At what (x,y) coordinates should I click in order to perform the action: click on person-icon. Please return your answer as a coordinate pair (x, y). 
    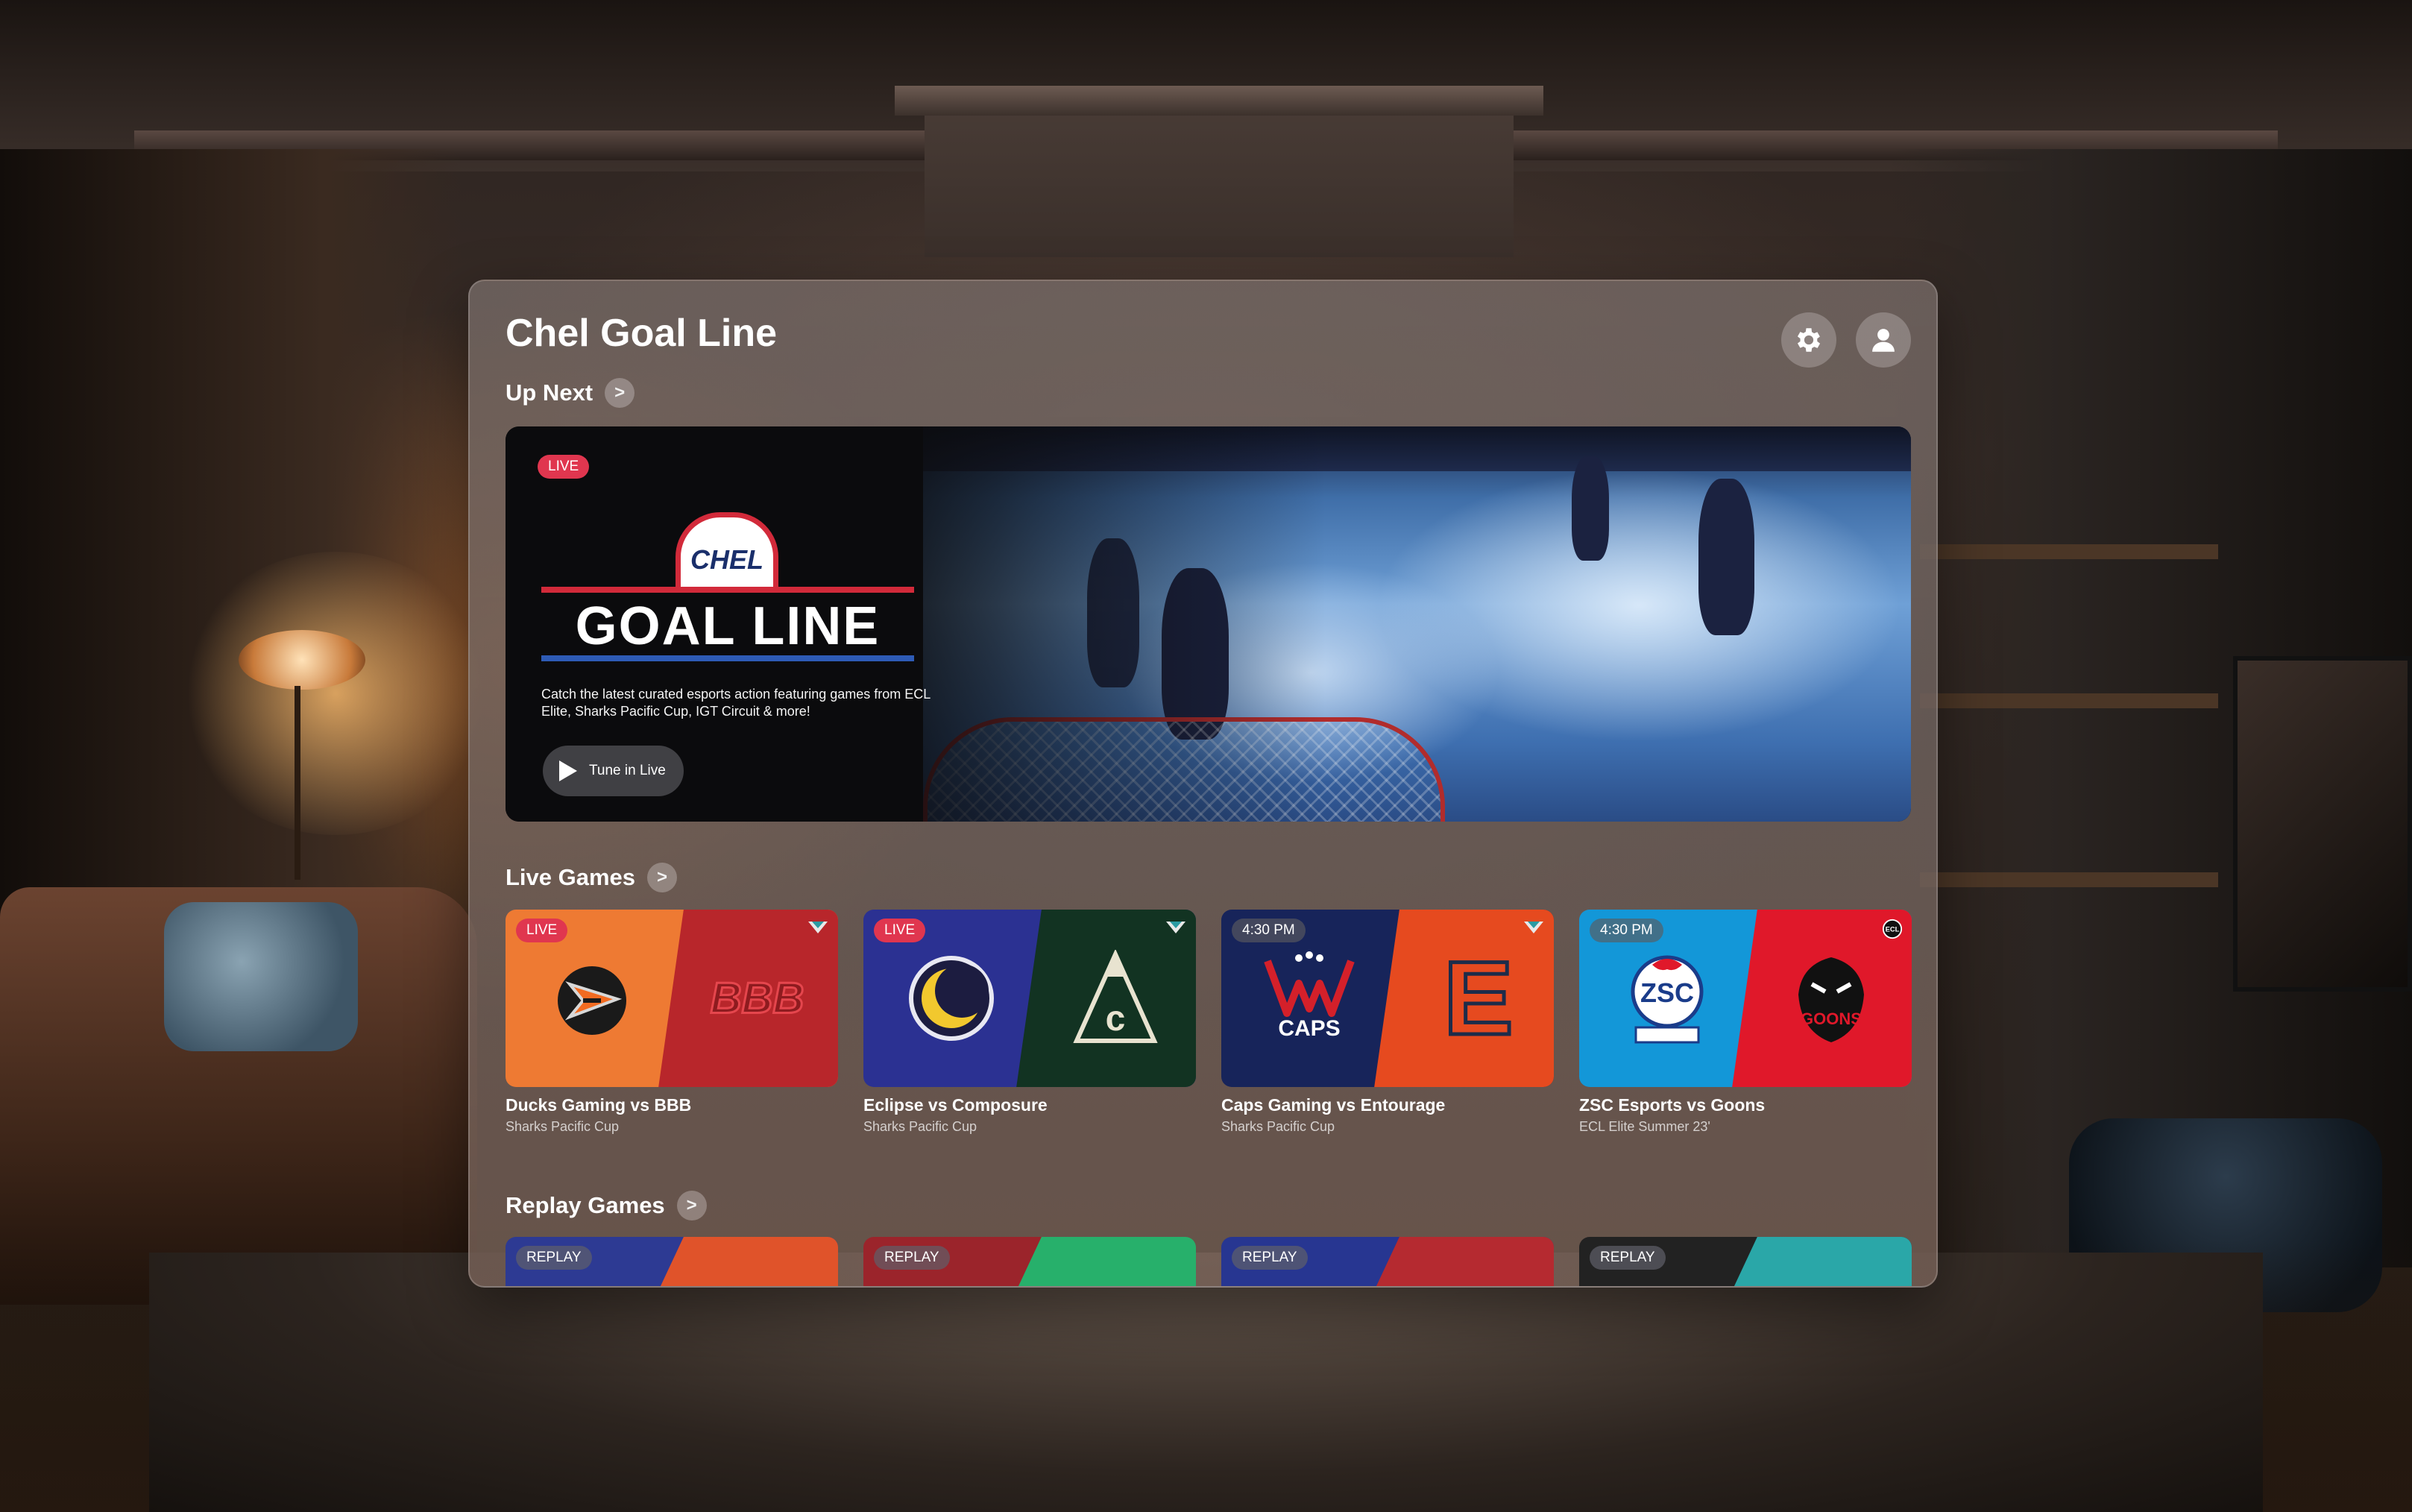
    Looking at the image, I should click on (1883, 340).